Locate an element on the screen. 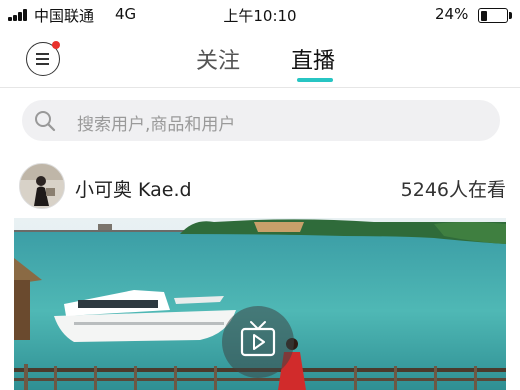  search-placeholder: 搜索用户,商品和用户 is located at coordinates (156, 125).